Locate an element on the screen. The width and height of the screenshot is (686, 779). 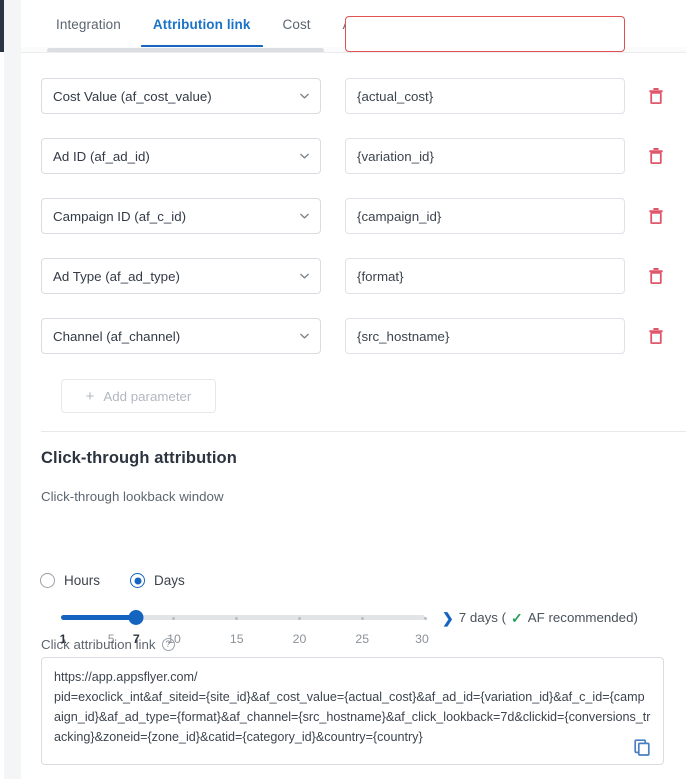
slider-tick-label: 15 is located at coordinates (236, 639).